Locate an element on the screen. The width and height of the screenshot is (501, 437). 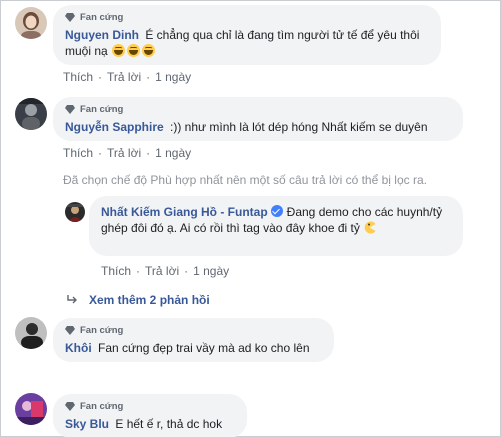
reply-arrow-icon is located at coordinates (72, 299).